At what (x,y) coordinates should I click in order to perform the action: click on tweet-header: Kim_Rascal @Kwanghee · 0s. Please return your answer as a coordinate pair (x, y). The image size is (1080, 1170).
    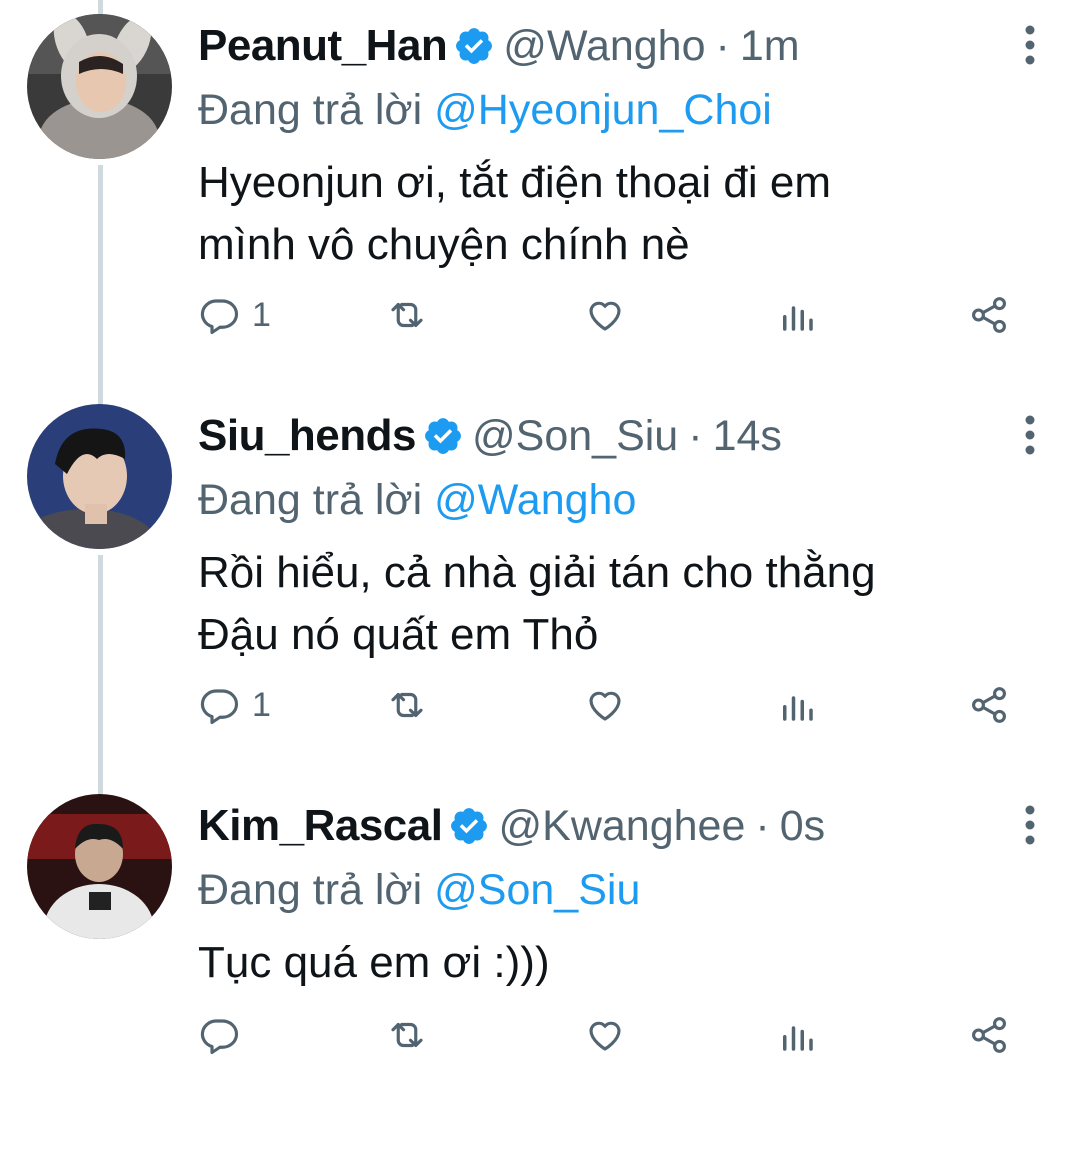
    Looking at the image, I should click on (511, 826).